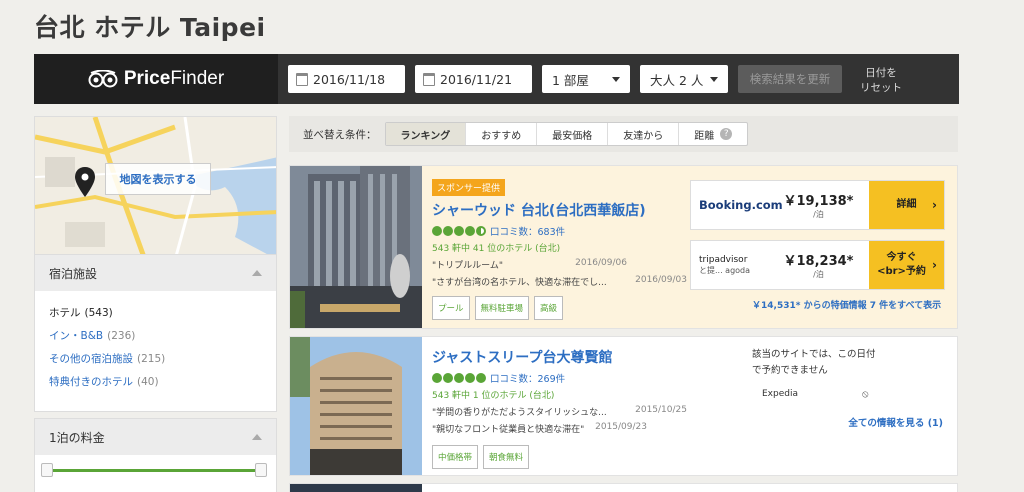 The width and height of the screenshot is (1024, 492). I want to click on hotel-rank: 543 軒中 41 位のホテル (台北), so click(496, 249).